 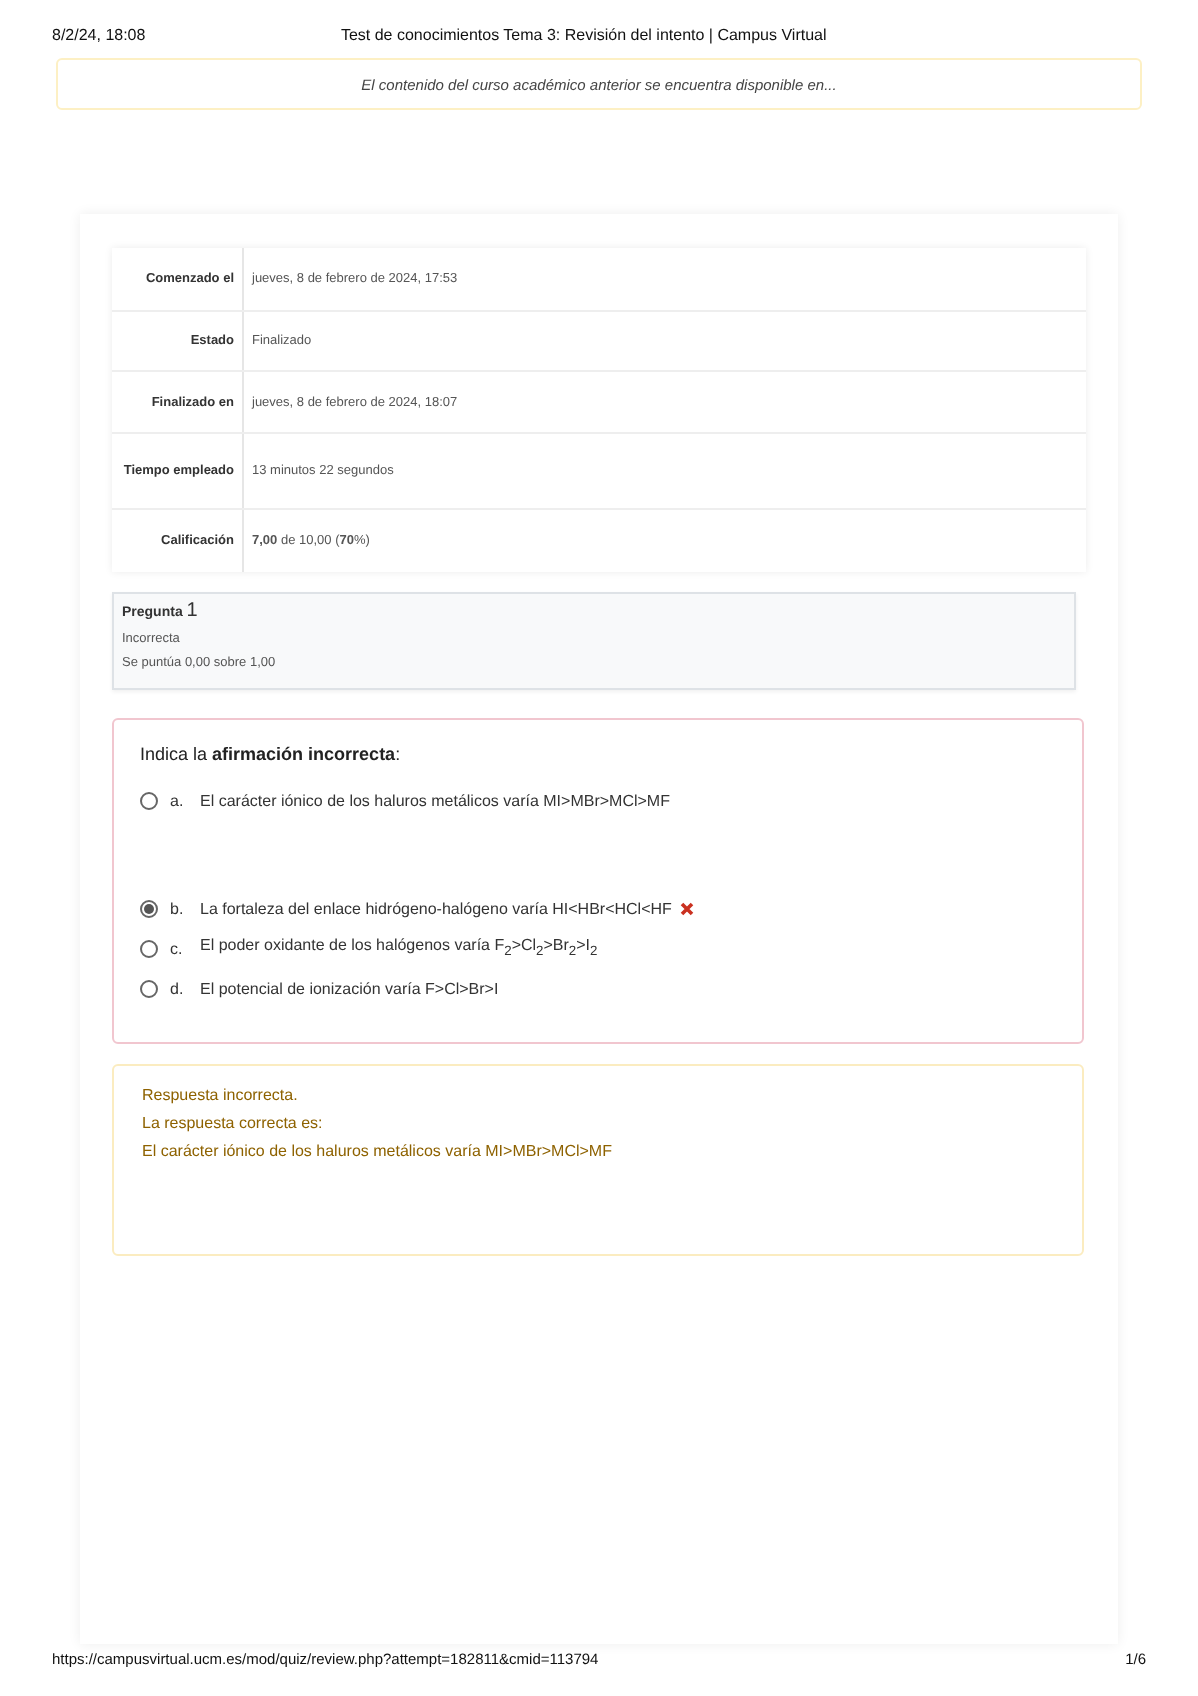 What do you see at coordinates (436, 908) in the screenshot?
I see `option-text: La fortaleza del enlace hidrógeno-halógeno varía HI<HBr<HCl<HF` at bounding box center [436, 908].